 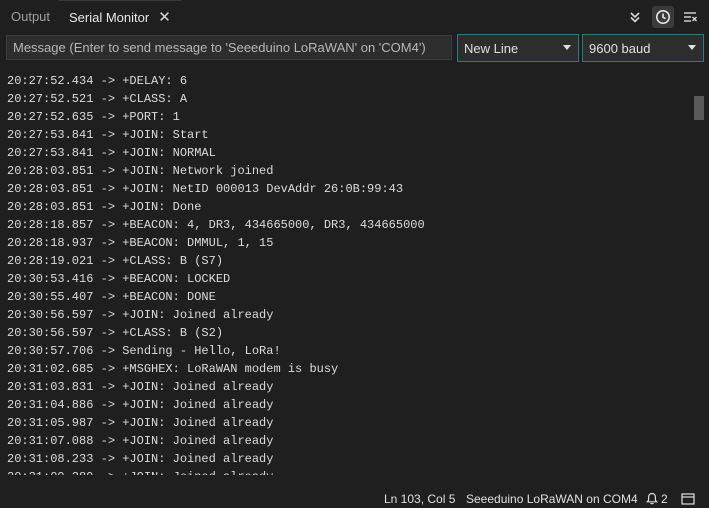 I want to click on notifications-count: 2, so click(x=664, y=498).